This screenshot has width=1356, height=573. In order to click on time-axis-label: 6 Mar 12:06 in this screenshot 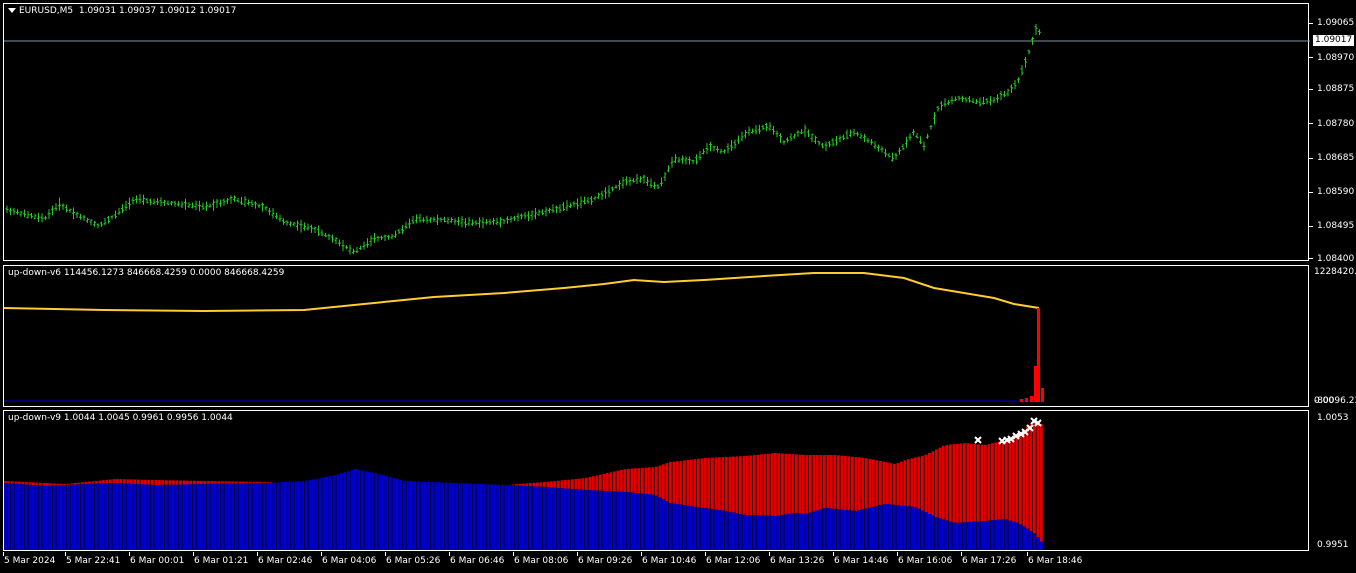, I will do `click(733, 561)`.